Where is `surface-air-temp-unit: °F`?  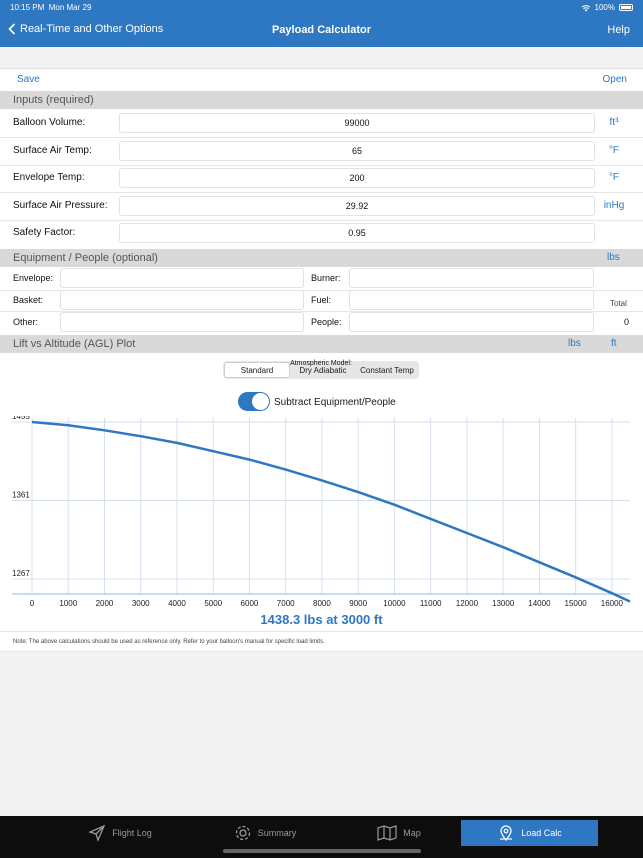
surface-air-temp-unit: °F is located at coordinates (614, 150).